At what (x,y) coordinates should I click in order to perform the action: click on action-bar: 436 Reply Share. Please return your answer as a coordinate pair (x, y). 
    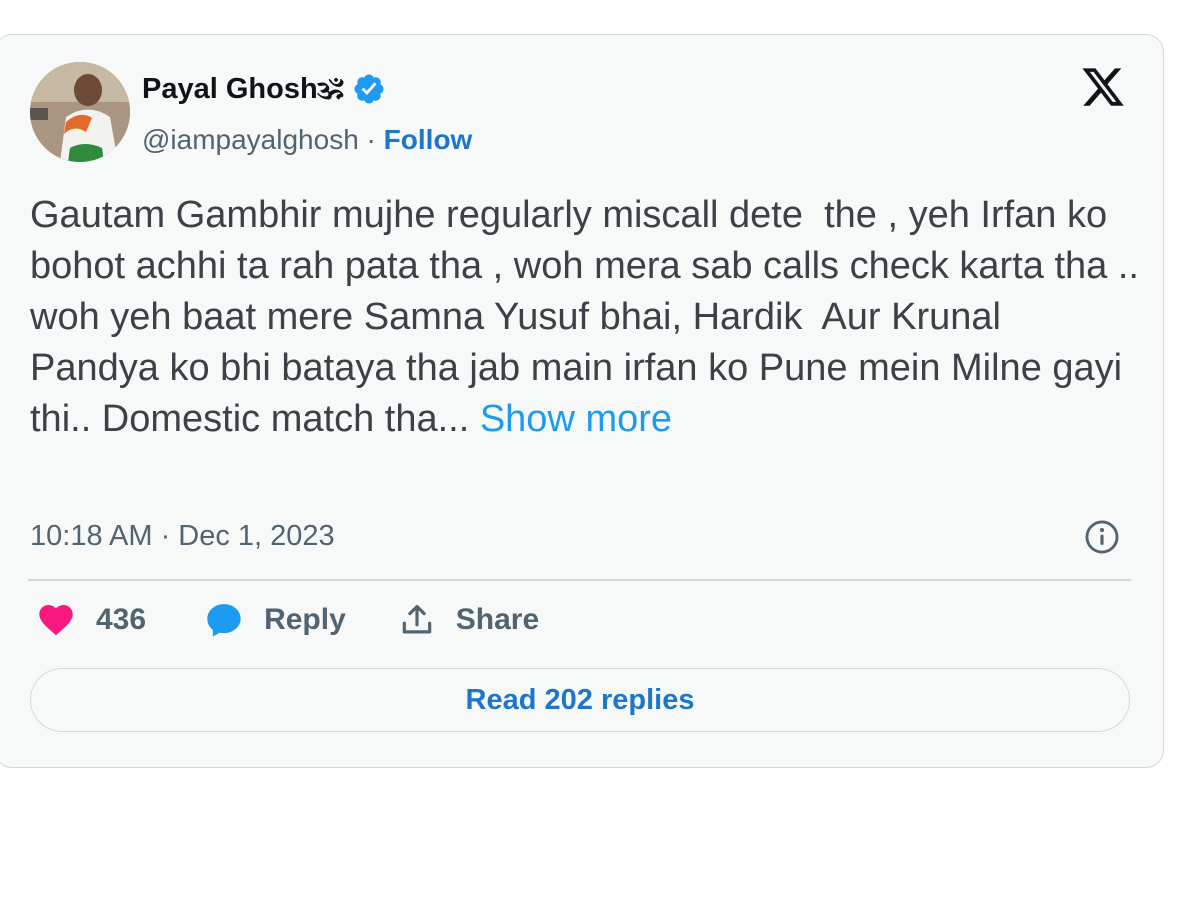
    Looking at the image, I should click on (287, 620).